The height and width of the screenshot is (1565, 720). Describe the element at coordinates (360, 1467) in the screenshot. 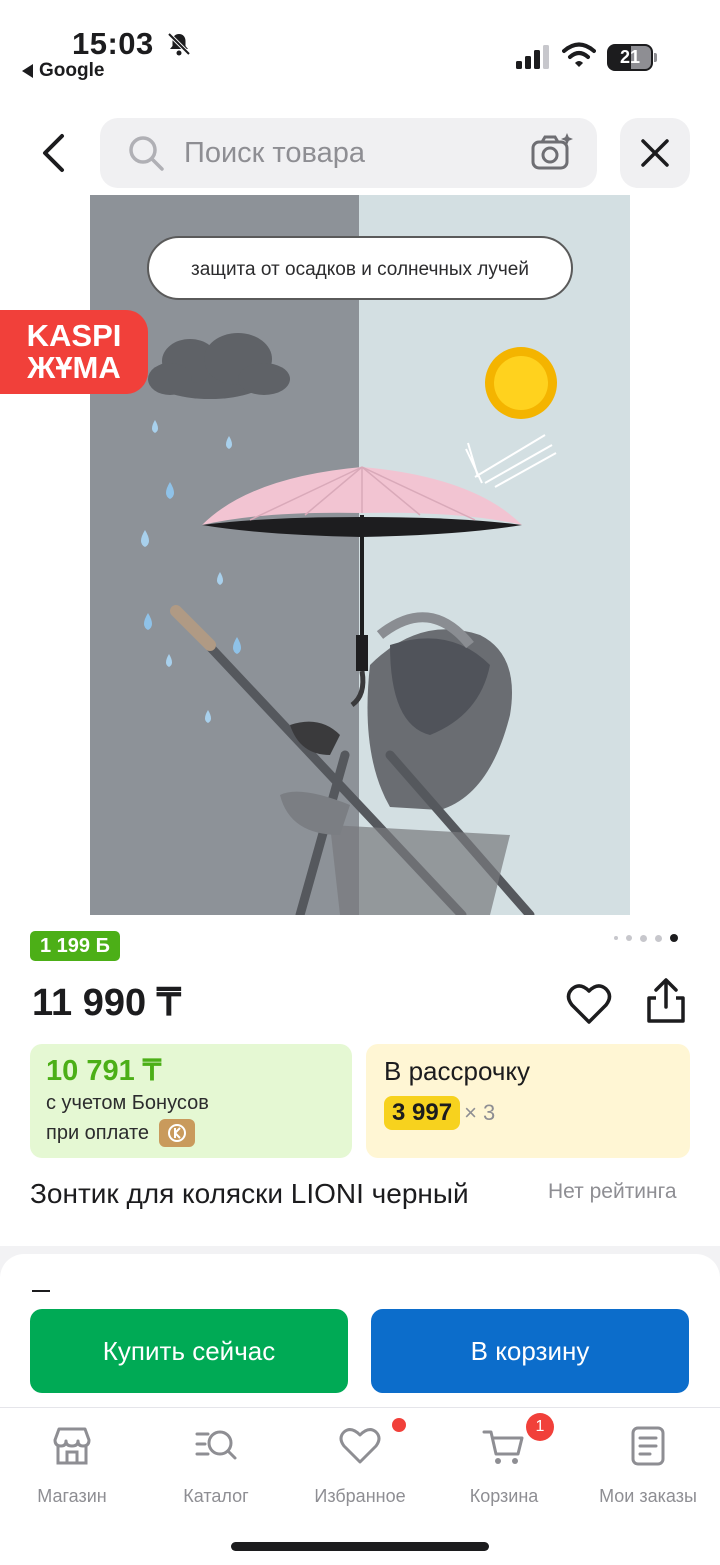

I see `tab-favorites: Избранное` at that location.